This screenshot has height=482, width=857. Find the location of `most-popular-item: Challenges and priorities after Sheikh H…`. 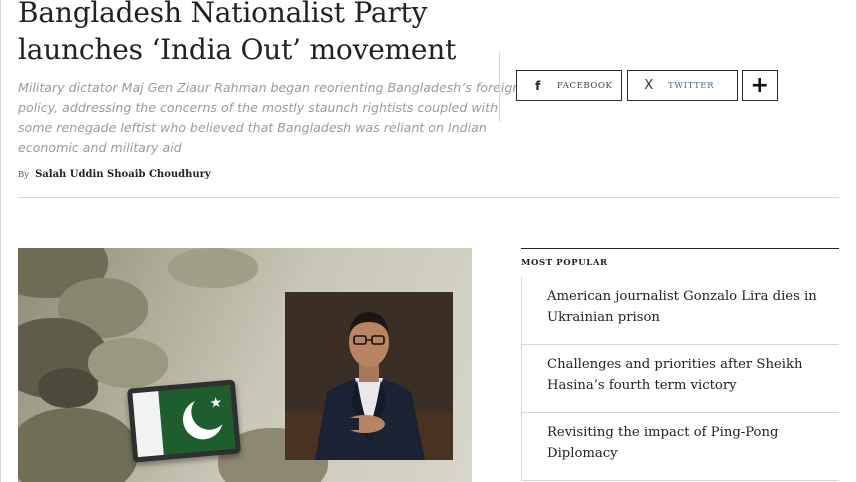

most-popular-item: Challenges and priorities after Sheikh H… is located at coordinates (680, 379).